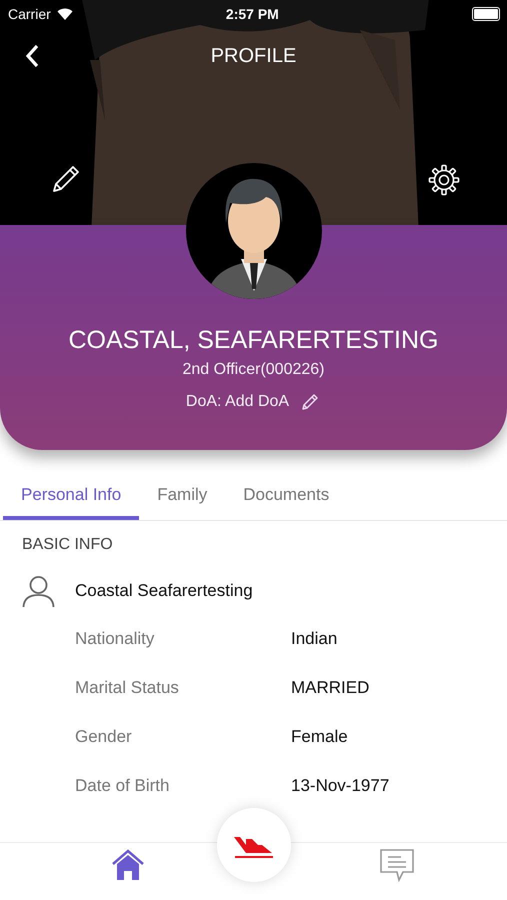 The image size is (507, 900). Describe the element at coordinates (29, 14) in the screenshot. I see `carrier-label: Carrier` at that location.